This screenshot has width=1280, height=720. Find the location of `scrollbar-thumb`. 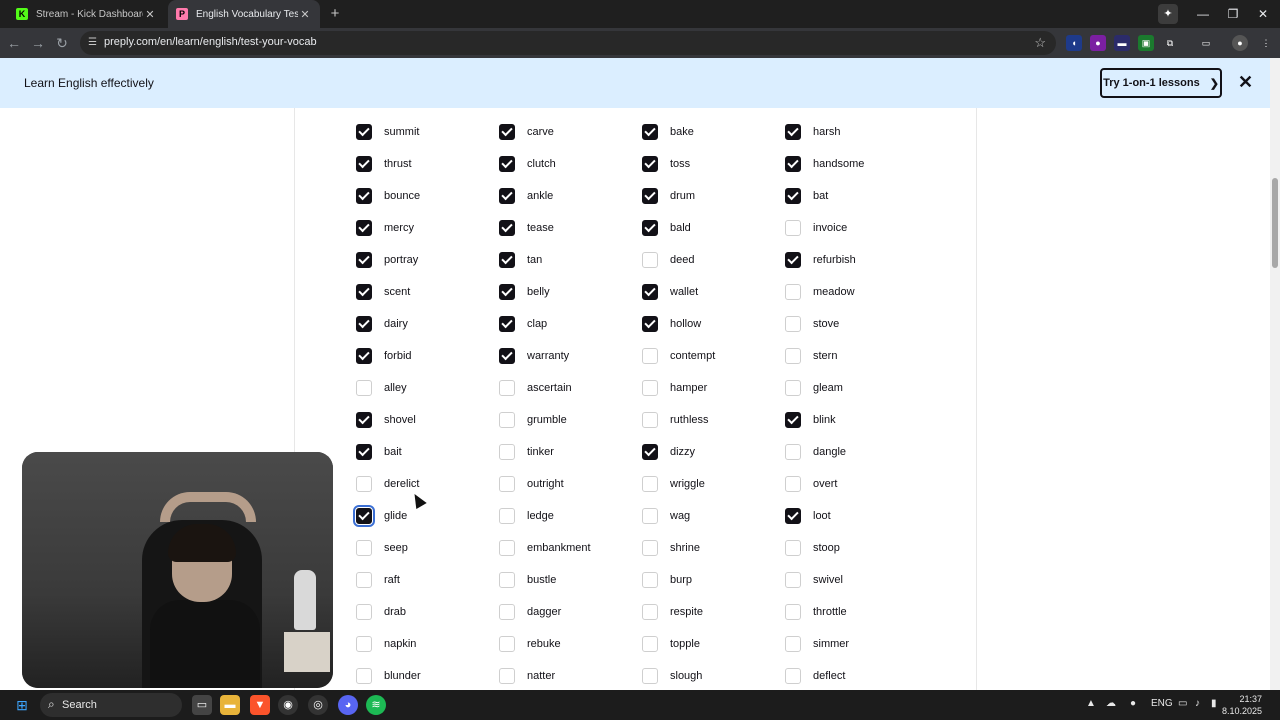

scrollbar-thumb is located at coordinates (1275, 223).